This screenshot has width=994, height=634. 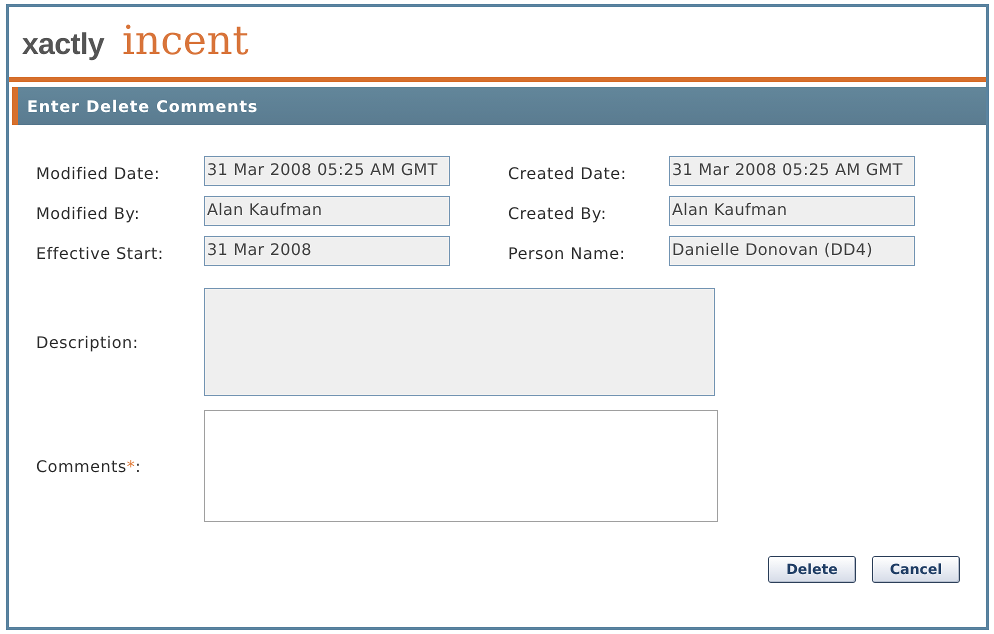 I want to click on field-label: Modified By:, so click(x=88, y=212).